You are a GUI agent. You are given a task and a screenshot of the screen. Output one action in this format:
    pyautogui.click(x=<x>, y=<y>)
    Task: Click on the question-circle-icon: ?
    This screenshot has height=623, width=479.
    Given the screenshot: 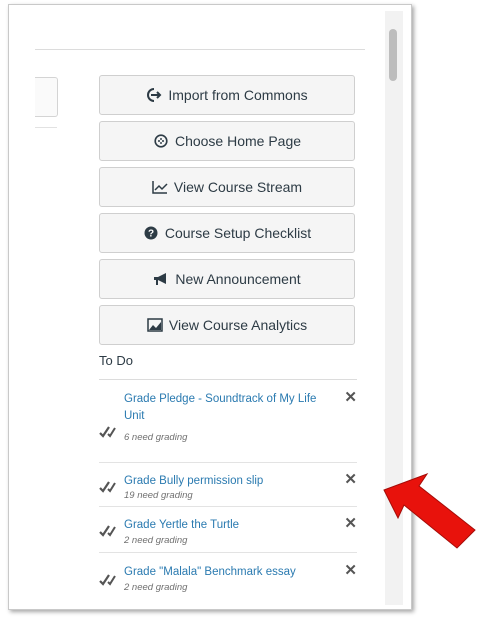 What is the action you would take?
    pyautogui.click(x=151, y=233)
    